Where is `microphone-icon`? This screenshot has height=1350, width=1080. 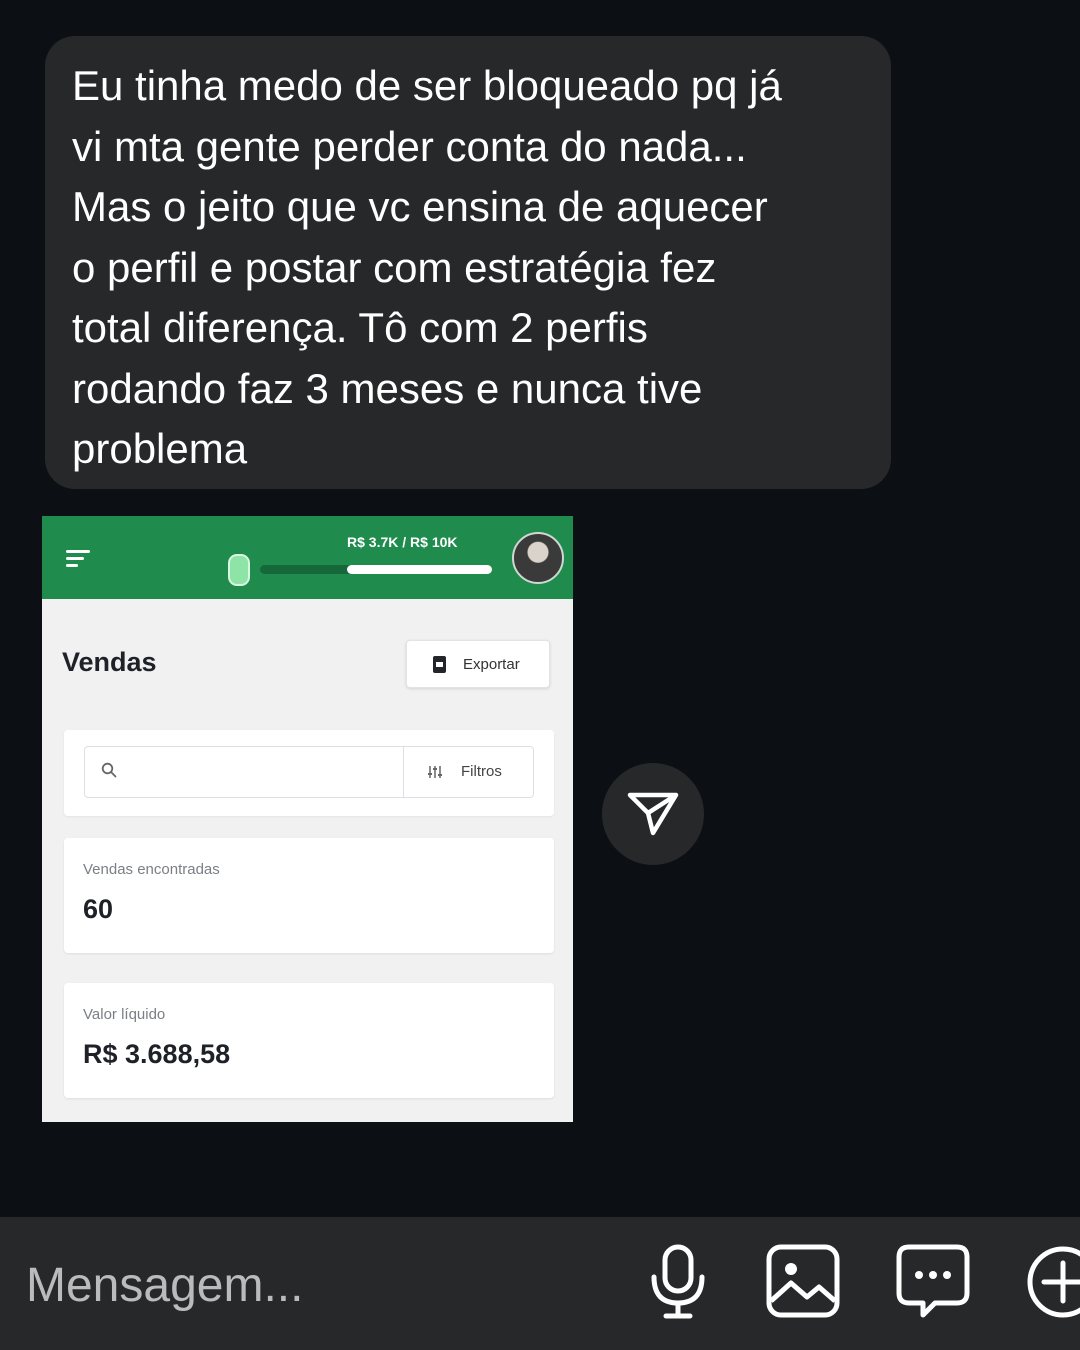
microphone-icon is located at coordinates (678, 1282).